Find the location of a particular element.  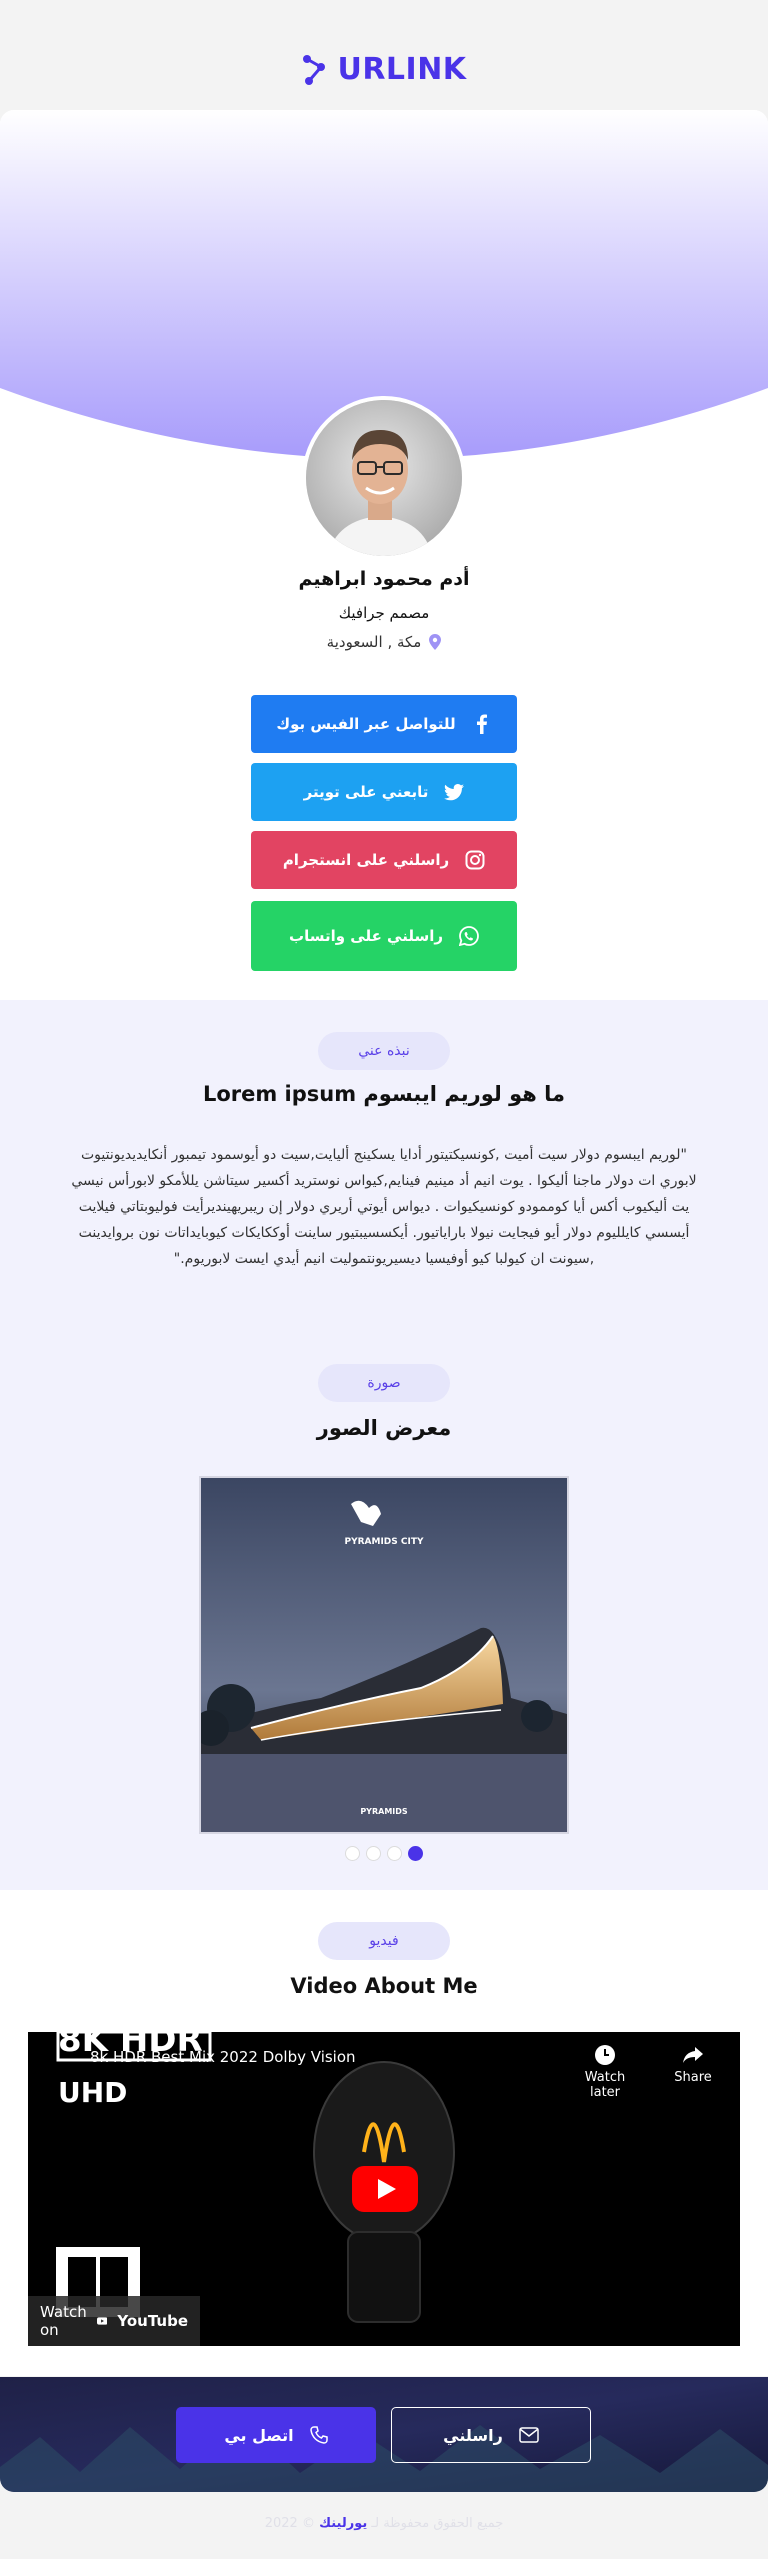

clock-icon is located at coordinates (605, 2055).